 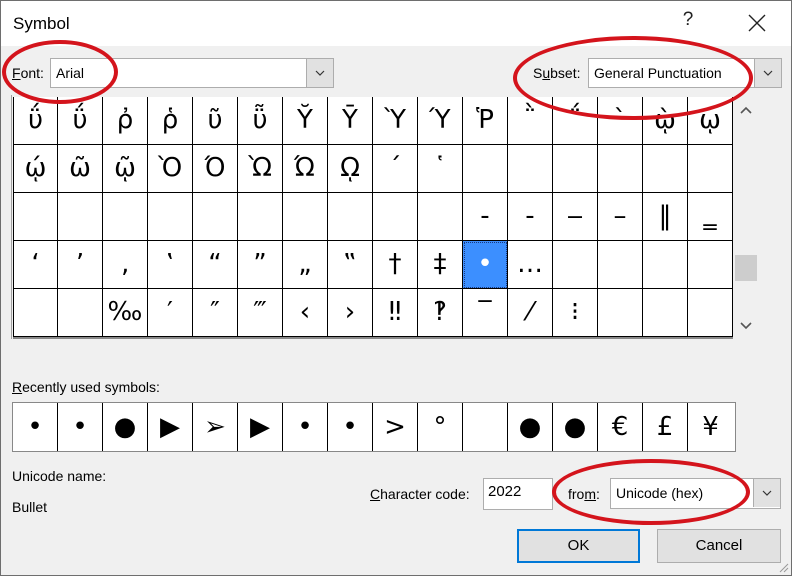 What do you see at coordinates (578, 546) in the screenshot?
I see `ok-button: OK` at bounding box center [578, 546].